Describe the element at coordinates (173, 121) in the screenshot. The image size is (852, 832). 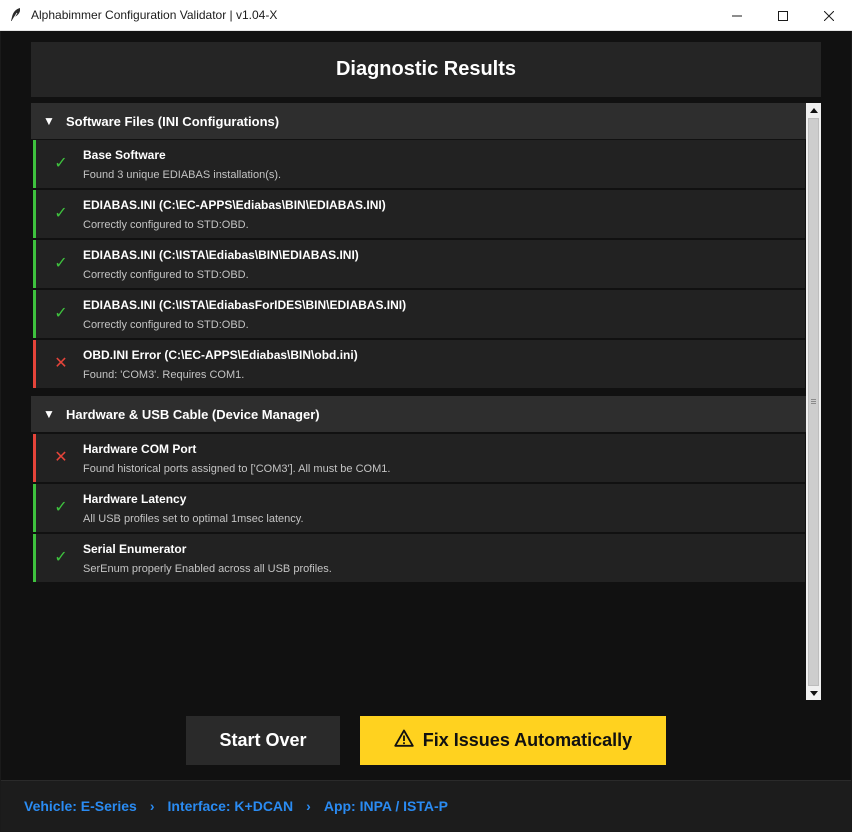
I see `section-title: Software Files (INI Configurations)` at that location.